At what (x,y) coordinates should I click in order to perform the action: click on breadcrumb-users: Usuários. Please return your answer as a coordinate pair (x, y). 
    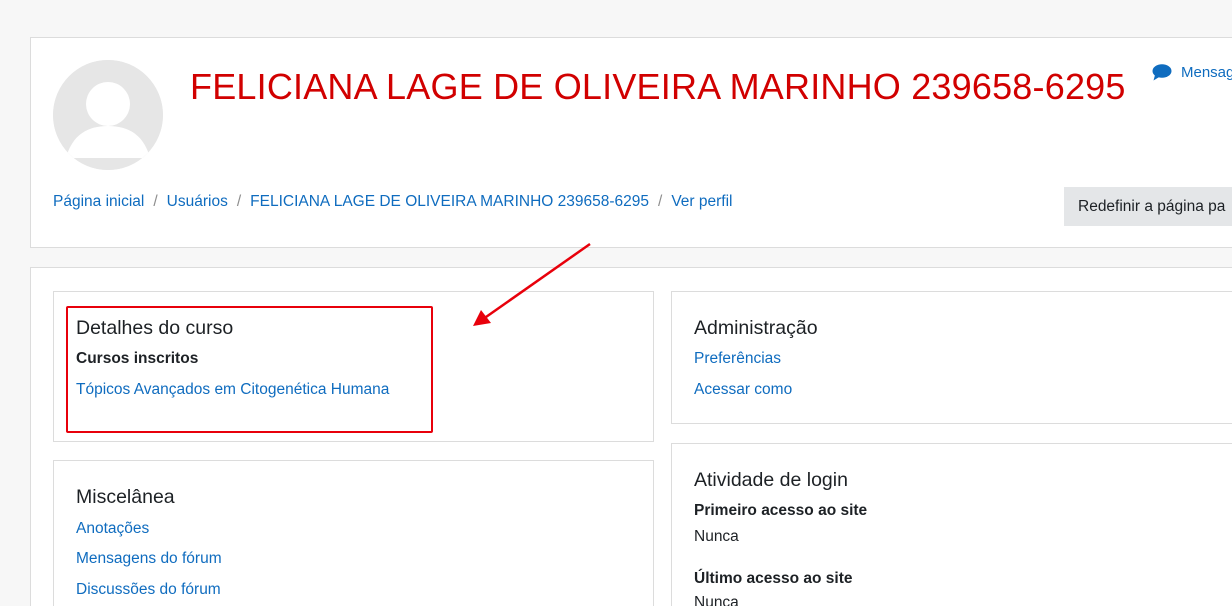
    Looking at the image, I should click on (197, 202).